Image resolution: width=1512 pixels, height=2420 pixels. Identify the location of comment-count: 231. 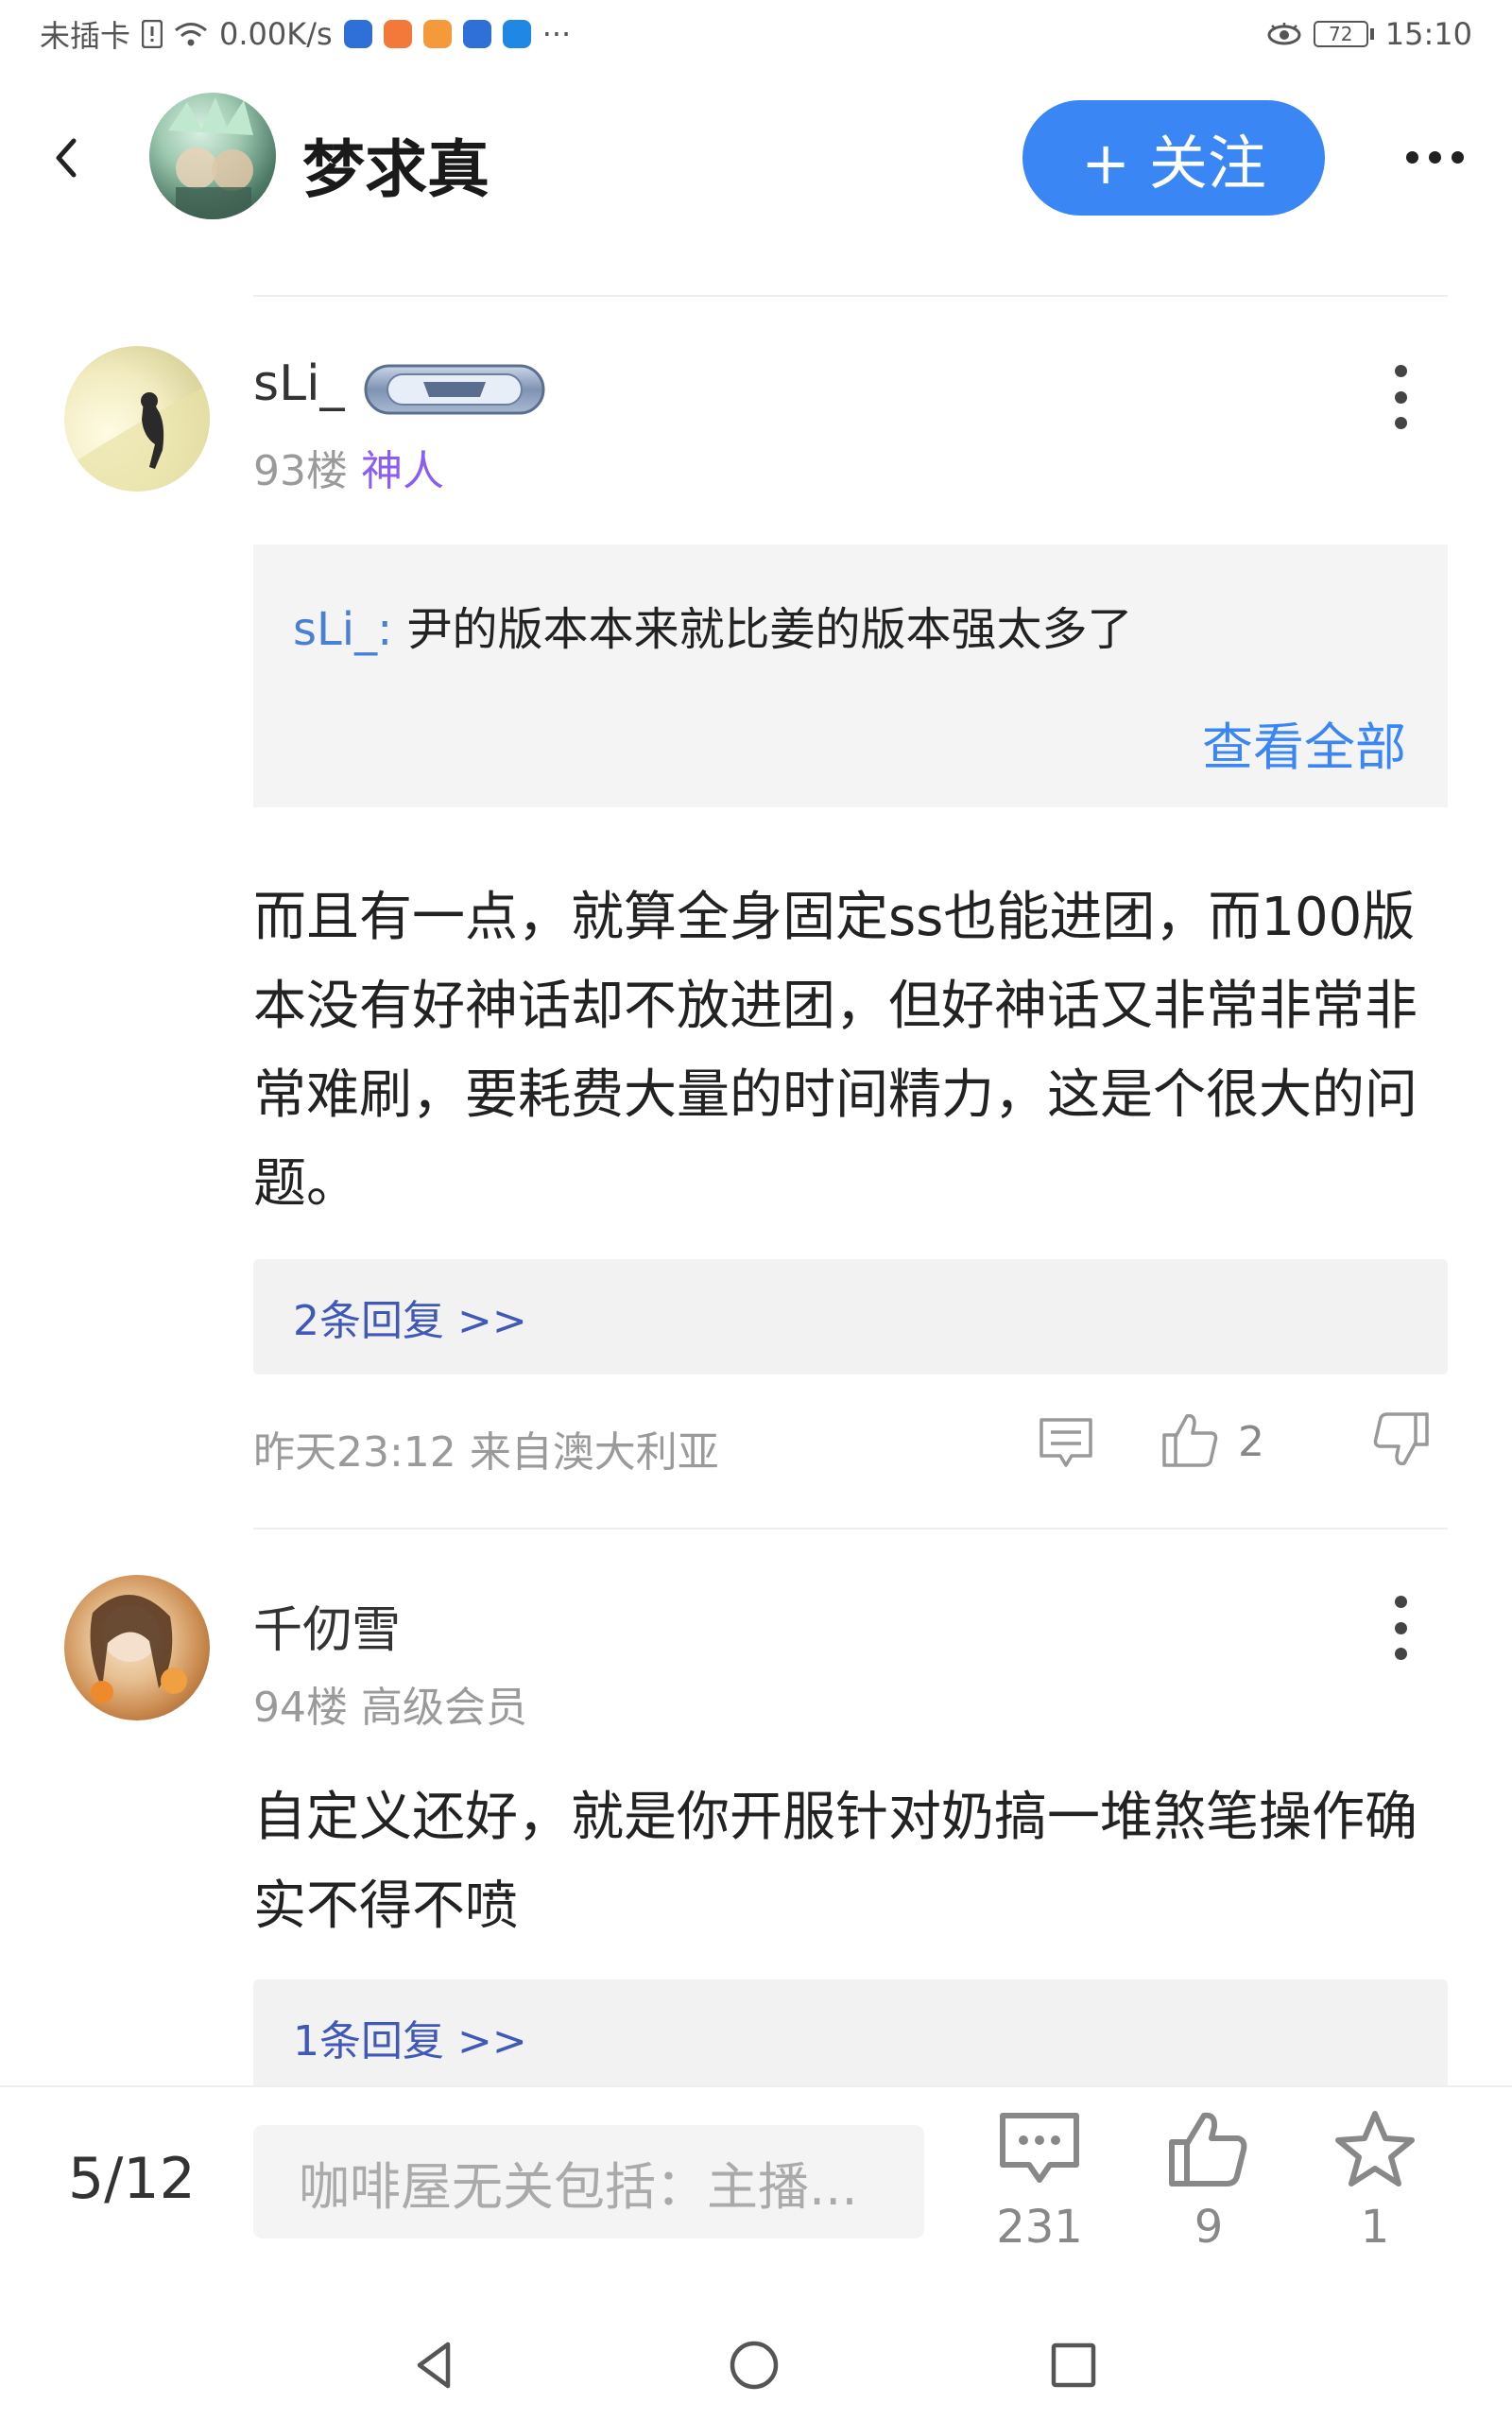
(1039, 2227).